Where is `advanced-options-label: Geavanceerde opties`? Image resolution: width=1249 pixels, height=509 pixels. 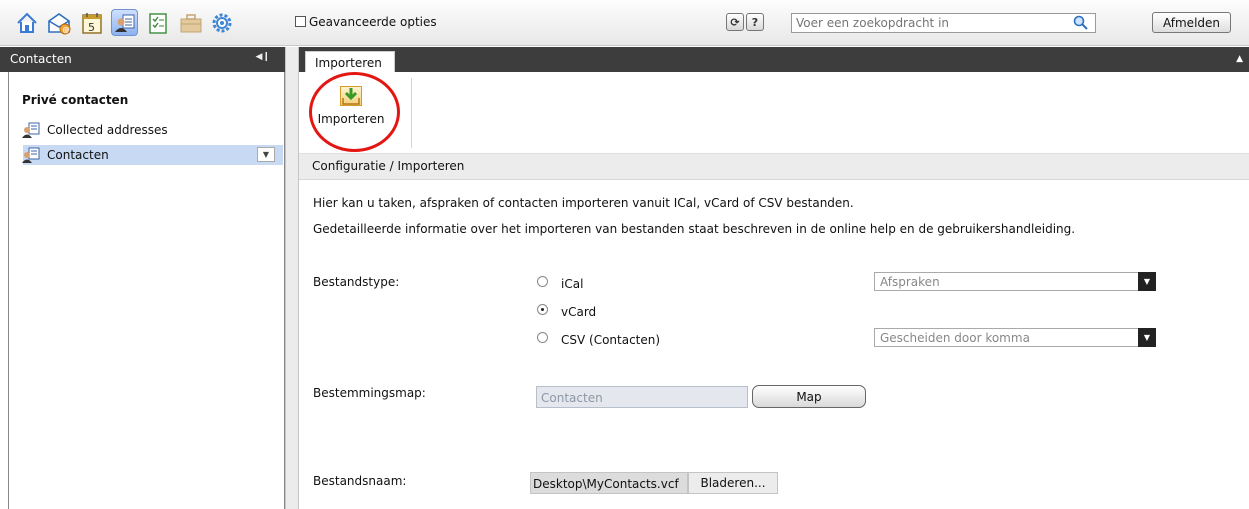
advanced-options-label: Geavanceerde opties is located at coordinates (373, 22).